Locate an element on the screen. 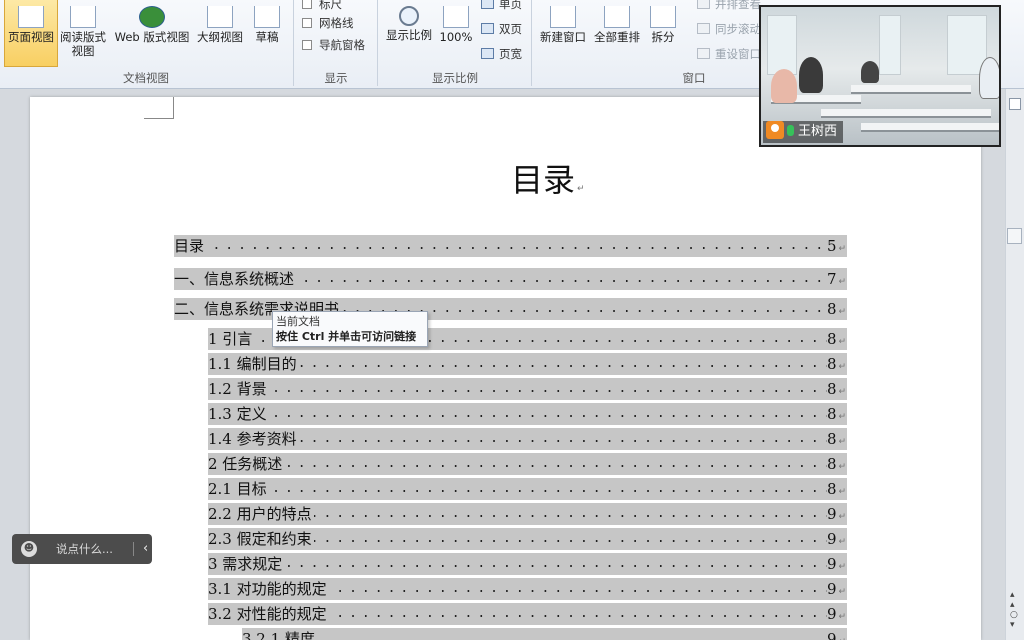 The height and width of the screenshot is (640, 1024). toc-entry-label: 1 引言 is located at coordinates (231, 339).